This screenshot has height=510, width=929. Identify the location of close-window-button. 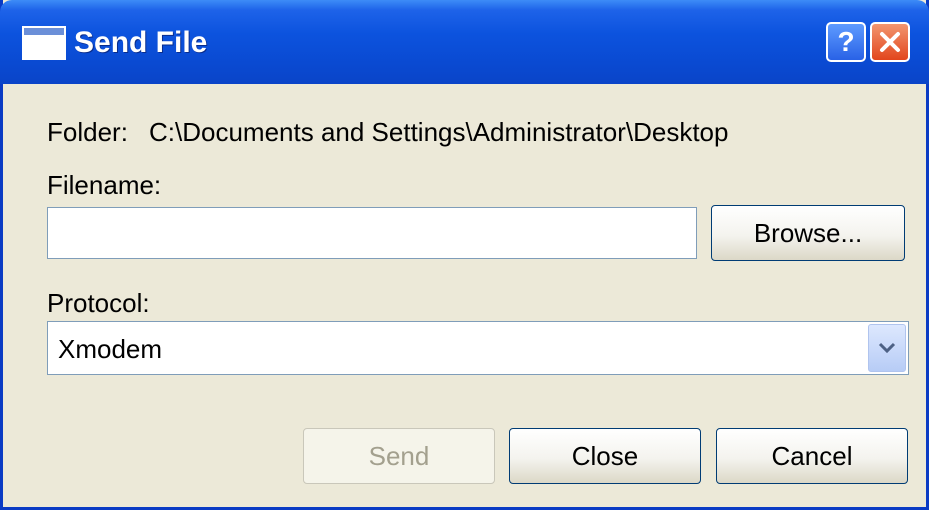
(890, 42).